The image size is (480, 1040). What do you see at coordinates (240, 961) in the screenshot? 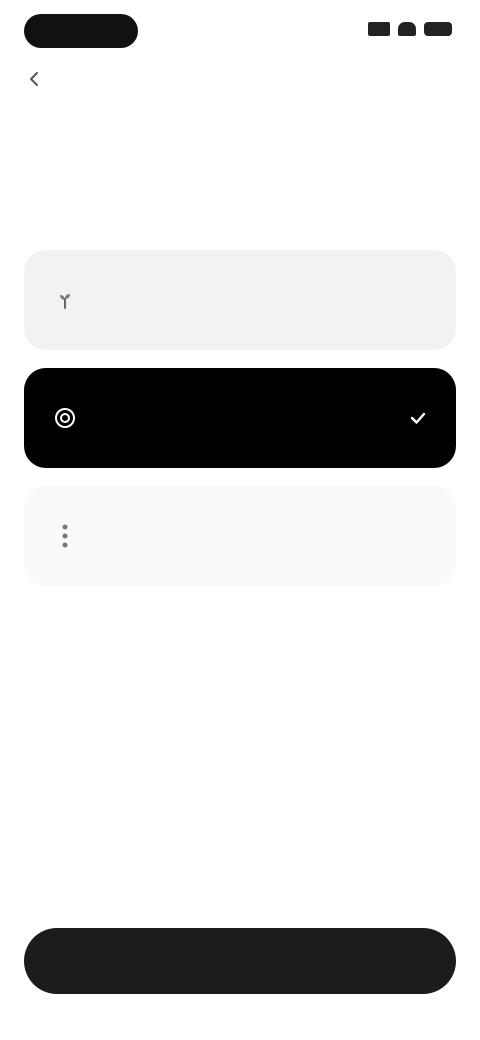
I see `continue-button` at bounding box center [240, 961].